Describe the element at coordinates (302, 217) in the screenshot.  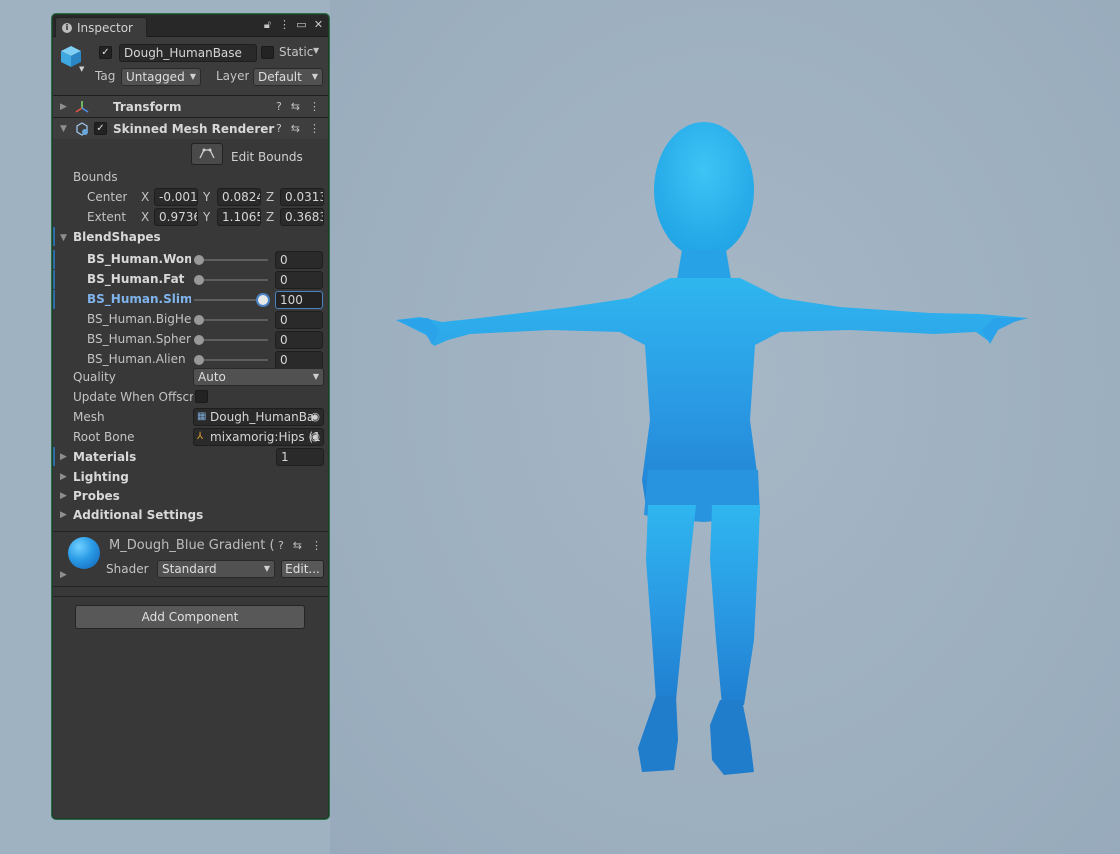
I see `extent-z-field: 0.3683` at that location.